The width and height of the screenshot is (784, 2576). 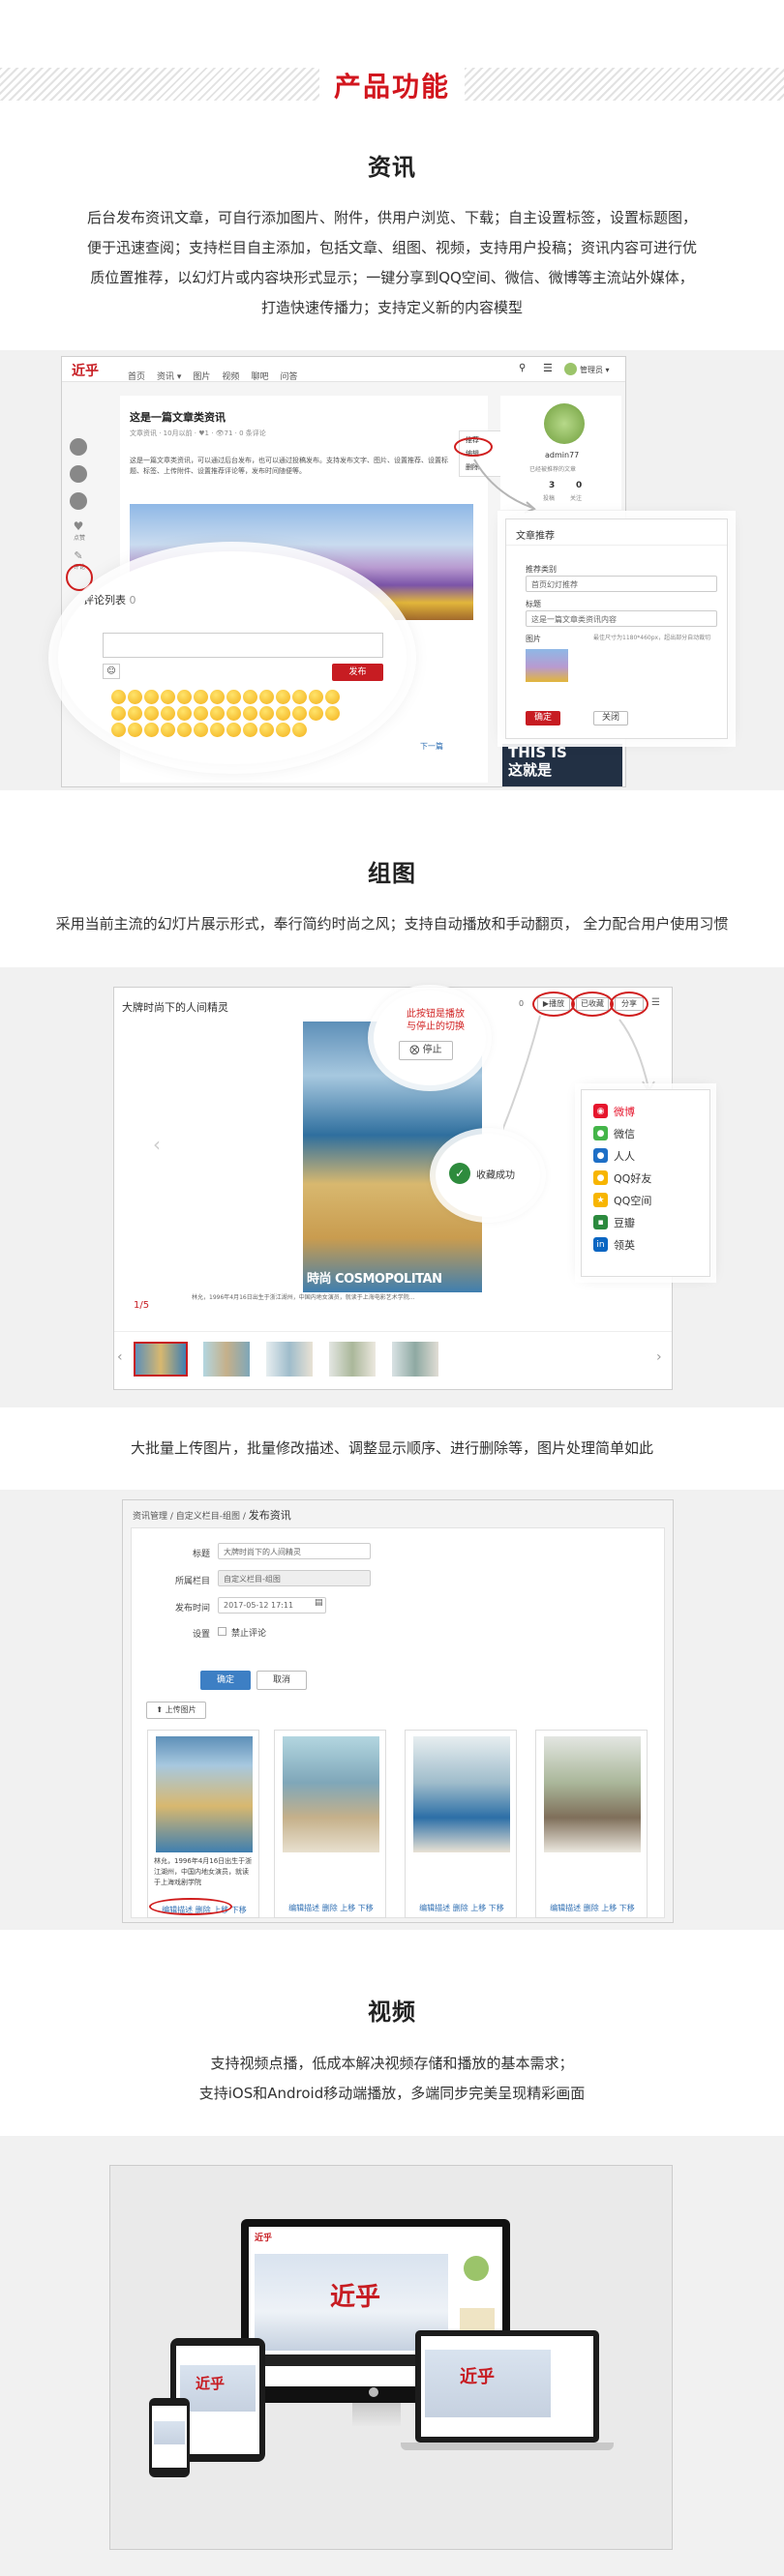 I want to click on title-input: 大牌时尚下的人间精灵, so click(x=294, y=1551).